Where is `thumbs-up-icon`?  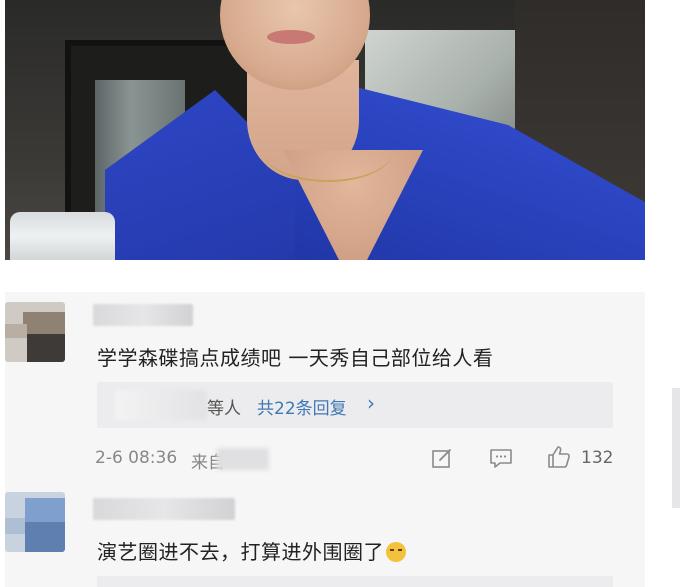
thumbs-up-icon is located at coordinates (559, 457).